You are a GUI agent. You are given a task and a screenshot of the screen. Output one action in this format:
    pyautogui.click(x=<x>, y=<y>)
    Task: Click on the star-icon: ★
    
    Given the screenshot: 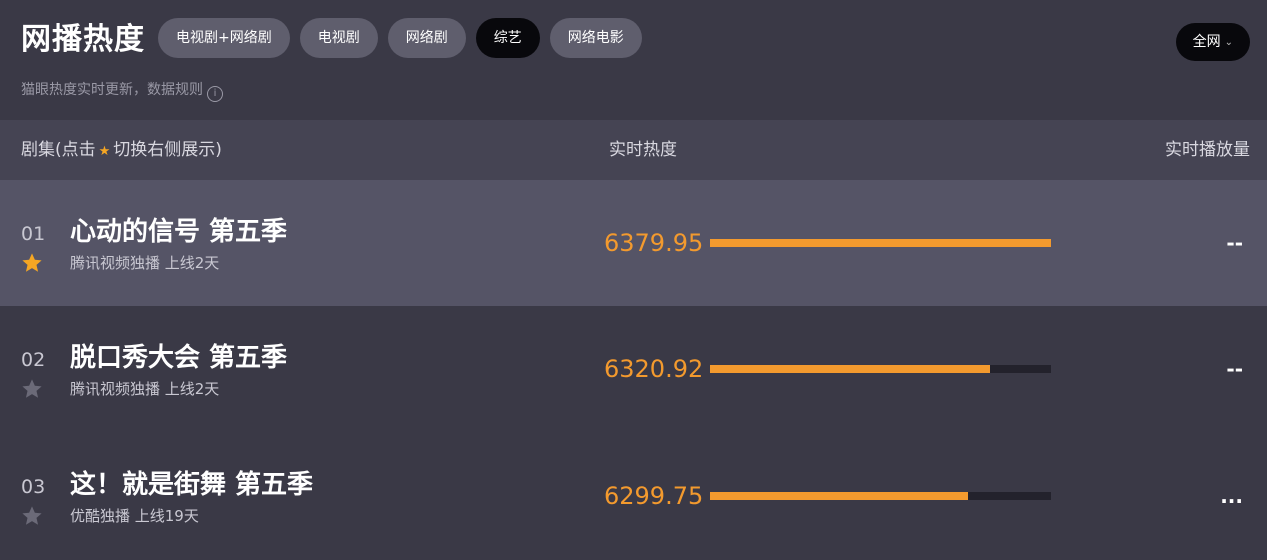 What is the action you would take?
    pyautogui.click(x=104, y=151)
    